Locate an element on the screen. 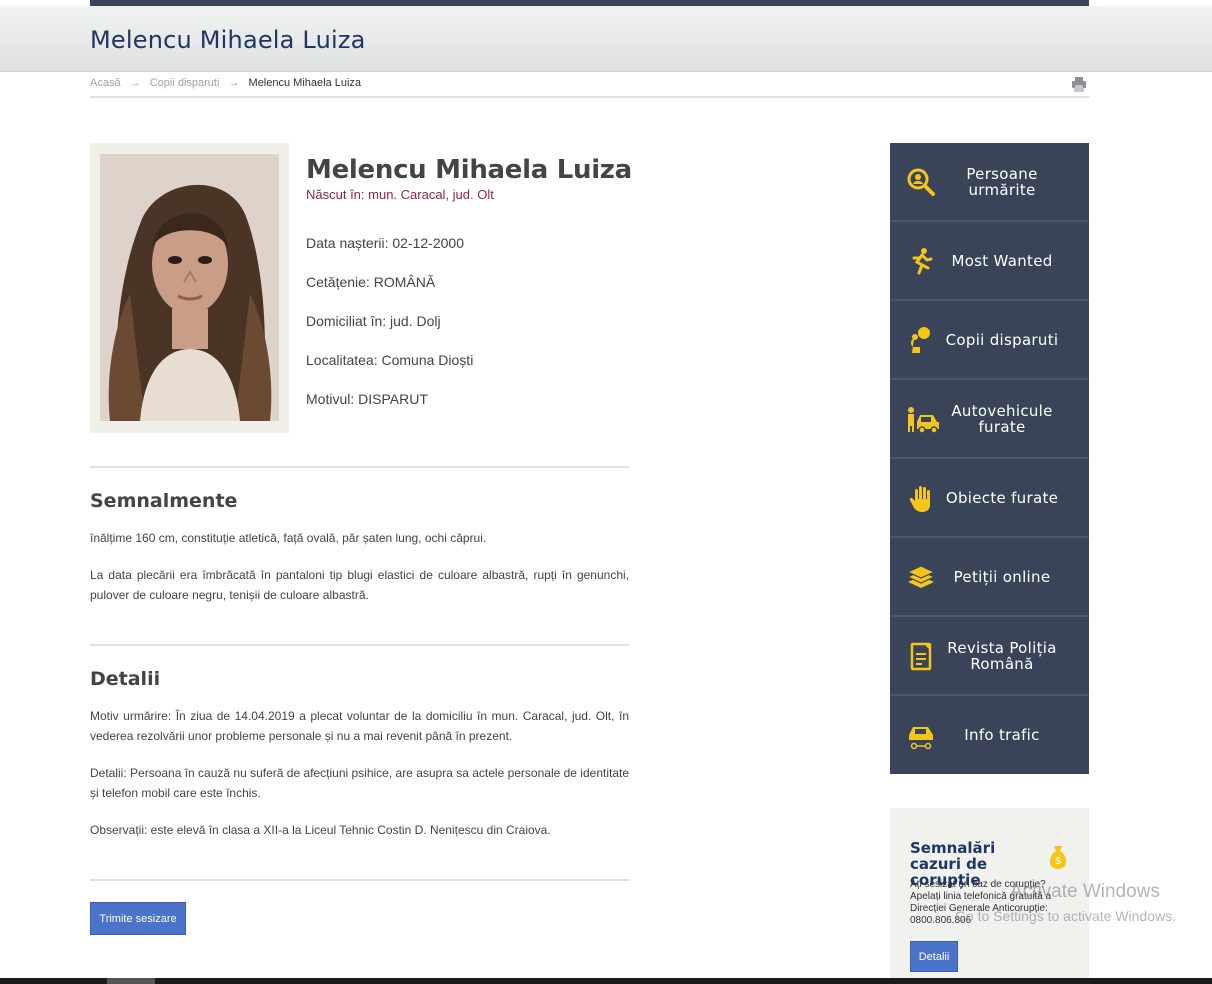 The height and width of the screenshot is (984, 1212). hand-icon is located at coordinates (919, 499).